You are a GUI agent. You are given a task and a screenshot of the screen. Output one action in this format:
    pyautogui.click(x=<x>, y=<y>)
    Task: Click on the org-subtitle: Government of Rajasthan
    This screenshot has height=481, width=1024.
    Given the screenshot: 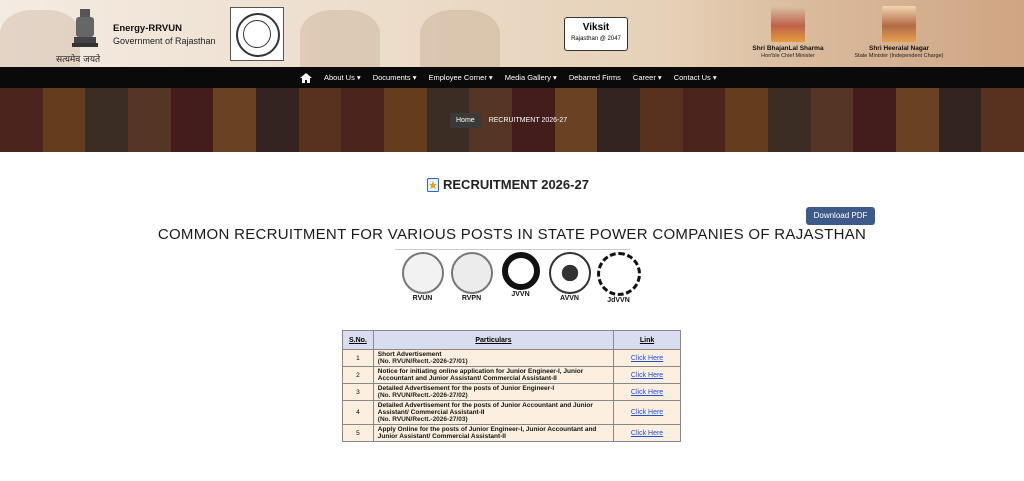 What is the action you would take?
    pyautogui.click(x=164, y=41)
    